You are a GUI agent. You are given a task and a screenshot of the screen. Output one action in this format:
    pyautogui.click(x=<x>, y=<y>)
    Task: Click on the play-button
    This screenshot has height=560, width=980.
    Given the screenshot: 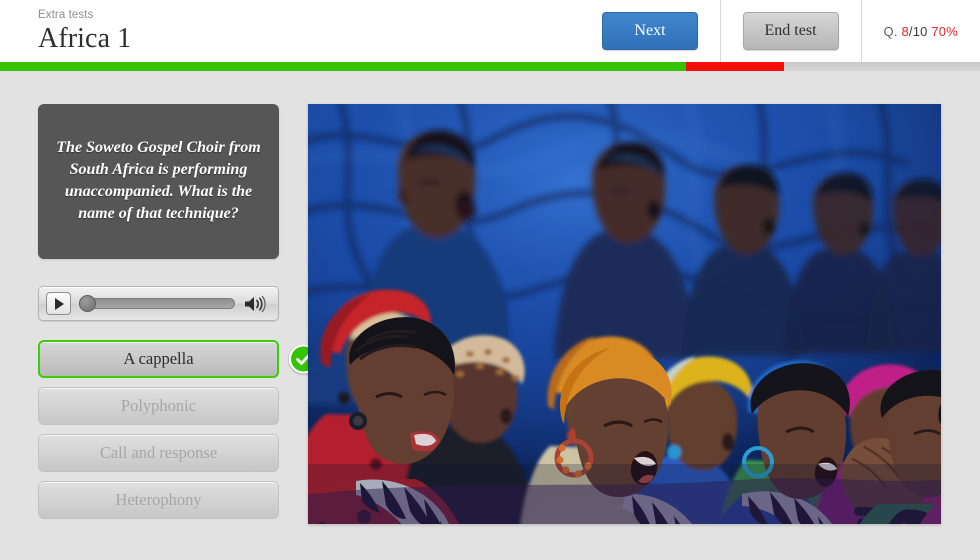 What is the action you would take?
    pyautogui.click(x=58, y=303)
    